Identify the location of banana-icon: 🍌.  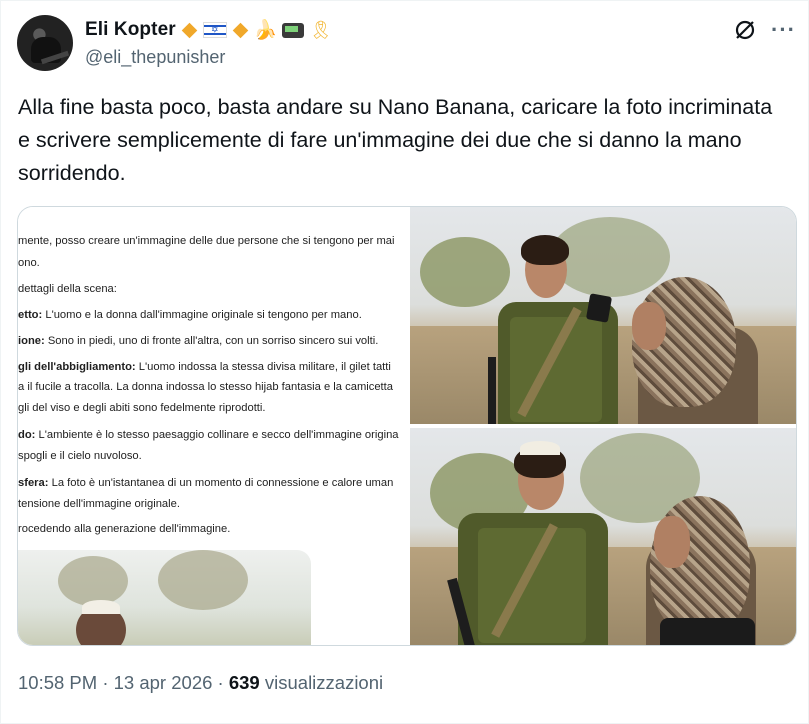
(265, 30).